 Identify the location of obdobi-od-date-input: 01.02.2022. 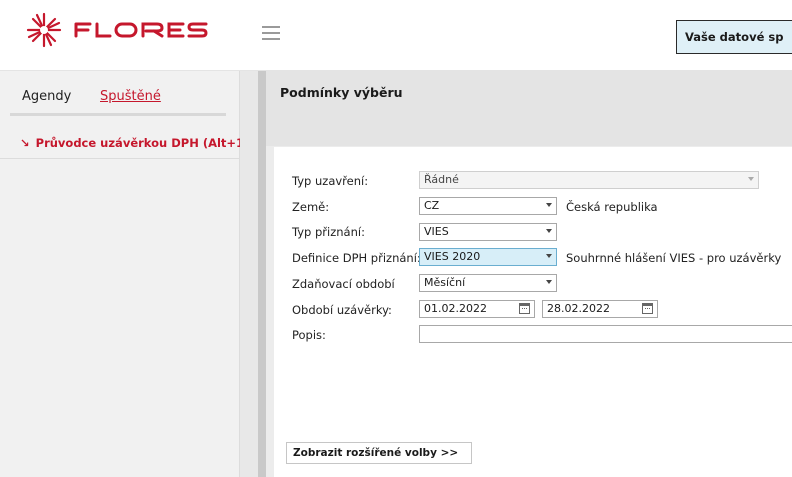
(477, 309).